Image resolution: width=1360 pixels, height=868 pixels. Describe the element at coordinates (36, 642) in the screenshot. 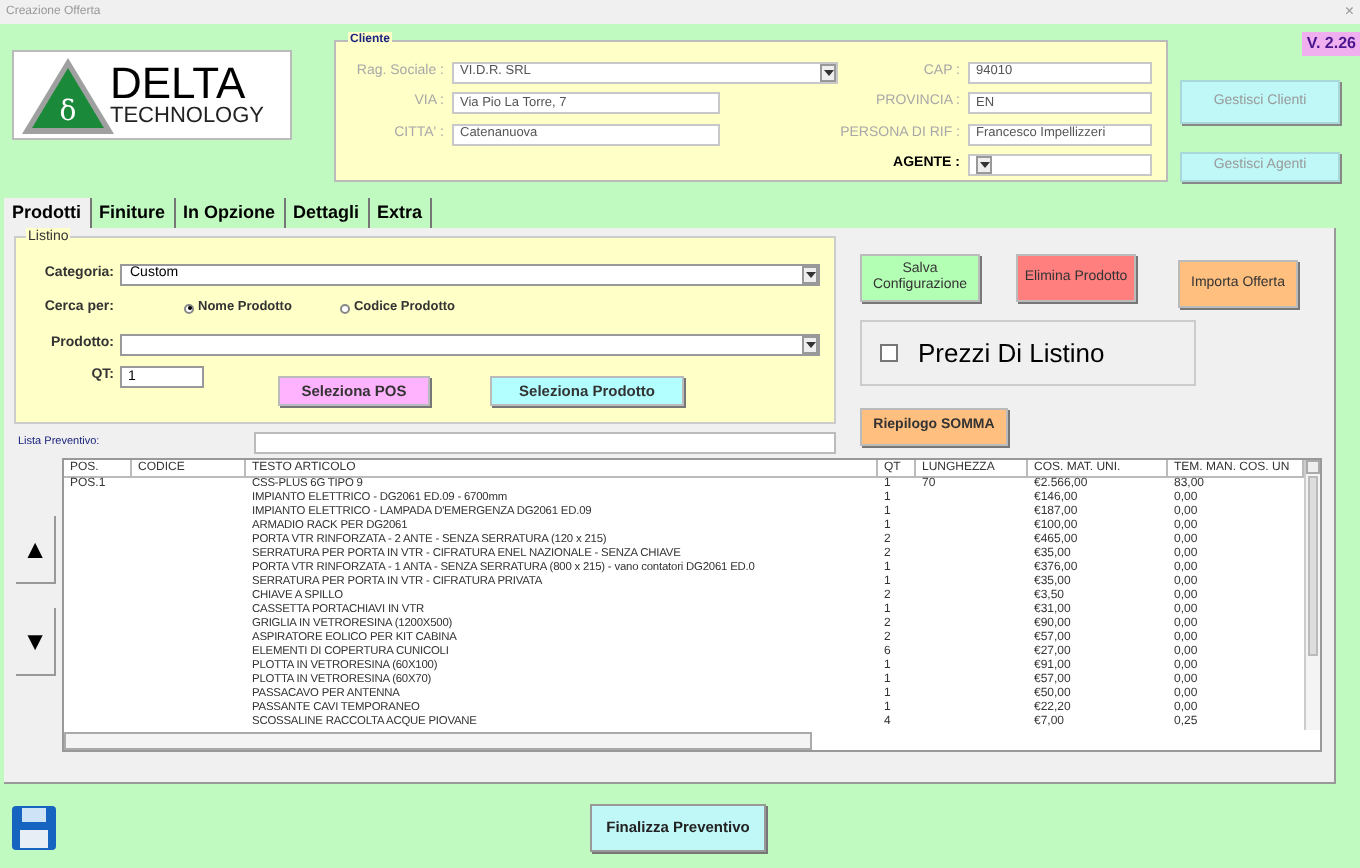

I see `move-down-button: ▼` at that location.